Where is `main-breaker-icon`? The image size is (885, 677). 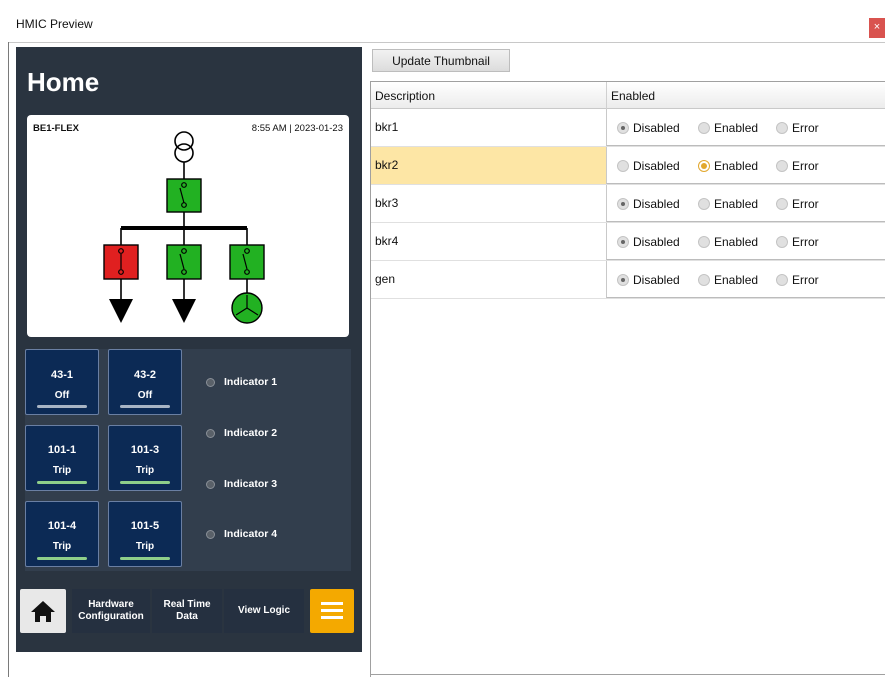 main-breaker-icon is located at coordinates (184, 195).